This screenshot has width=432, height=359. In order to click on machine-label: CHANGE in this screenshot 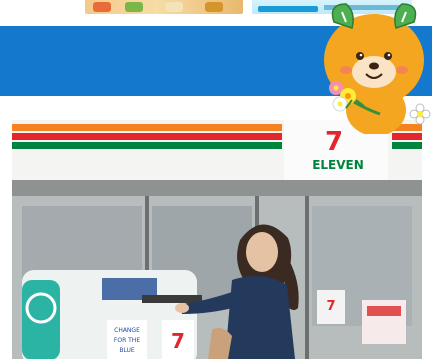, I will do `click(127, 330)`.